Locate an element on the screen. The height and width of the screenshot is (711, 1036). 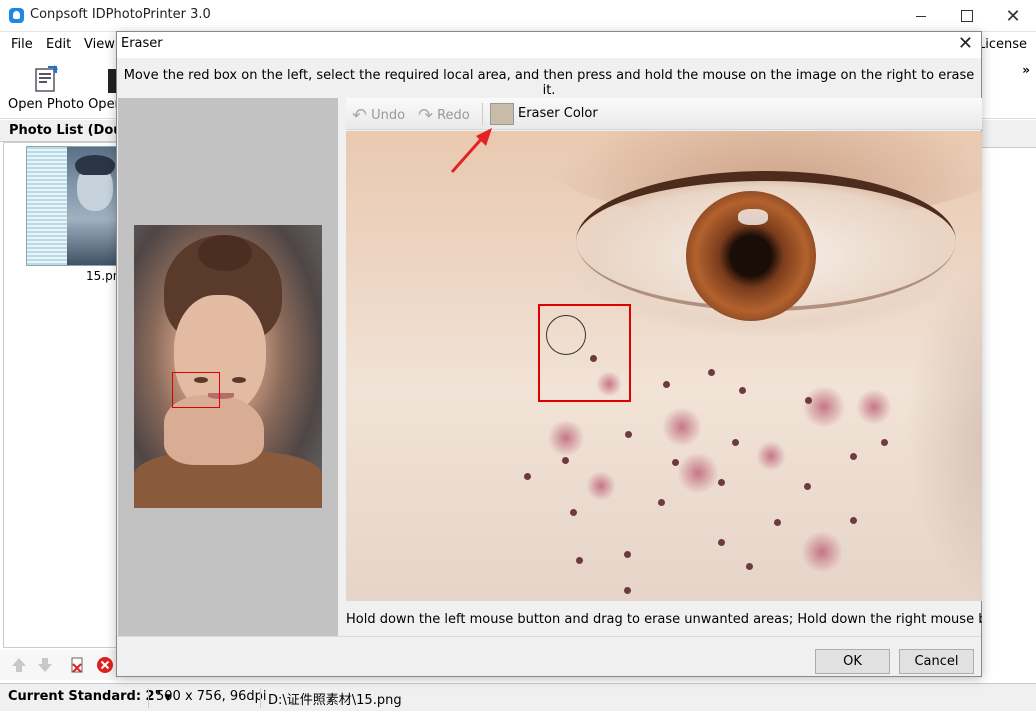
redo-label: Redo is located at coordinates (453, 115).